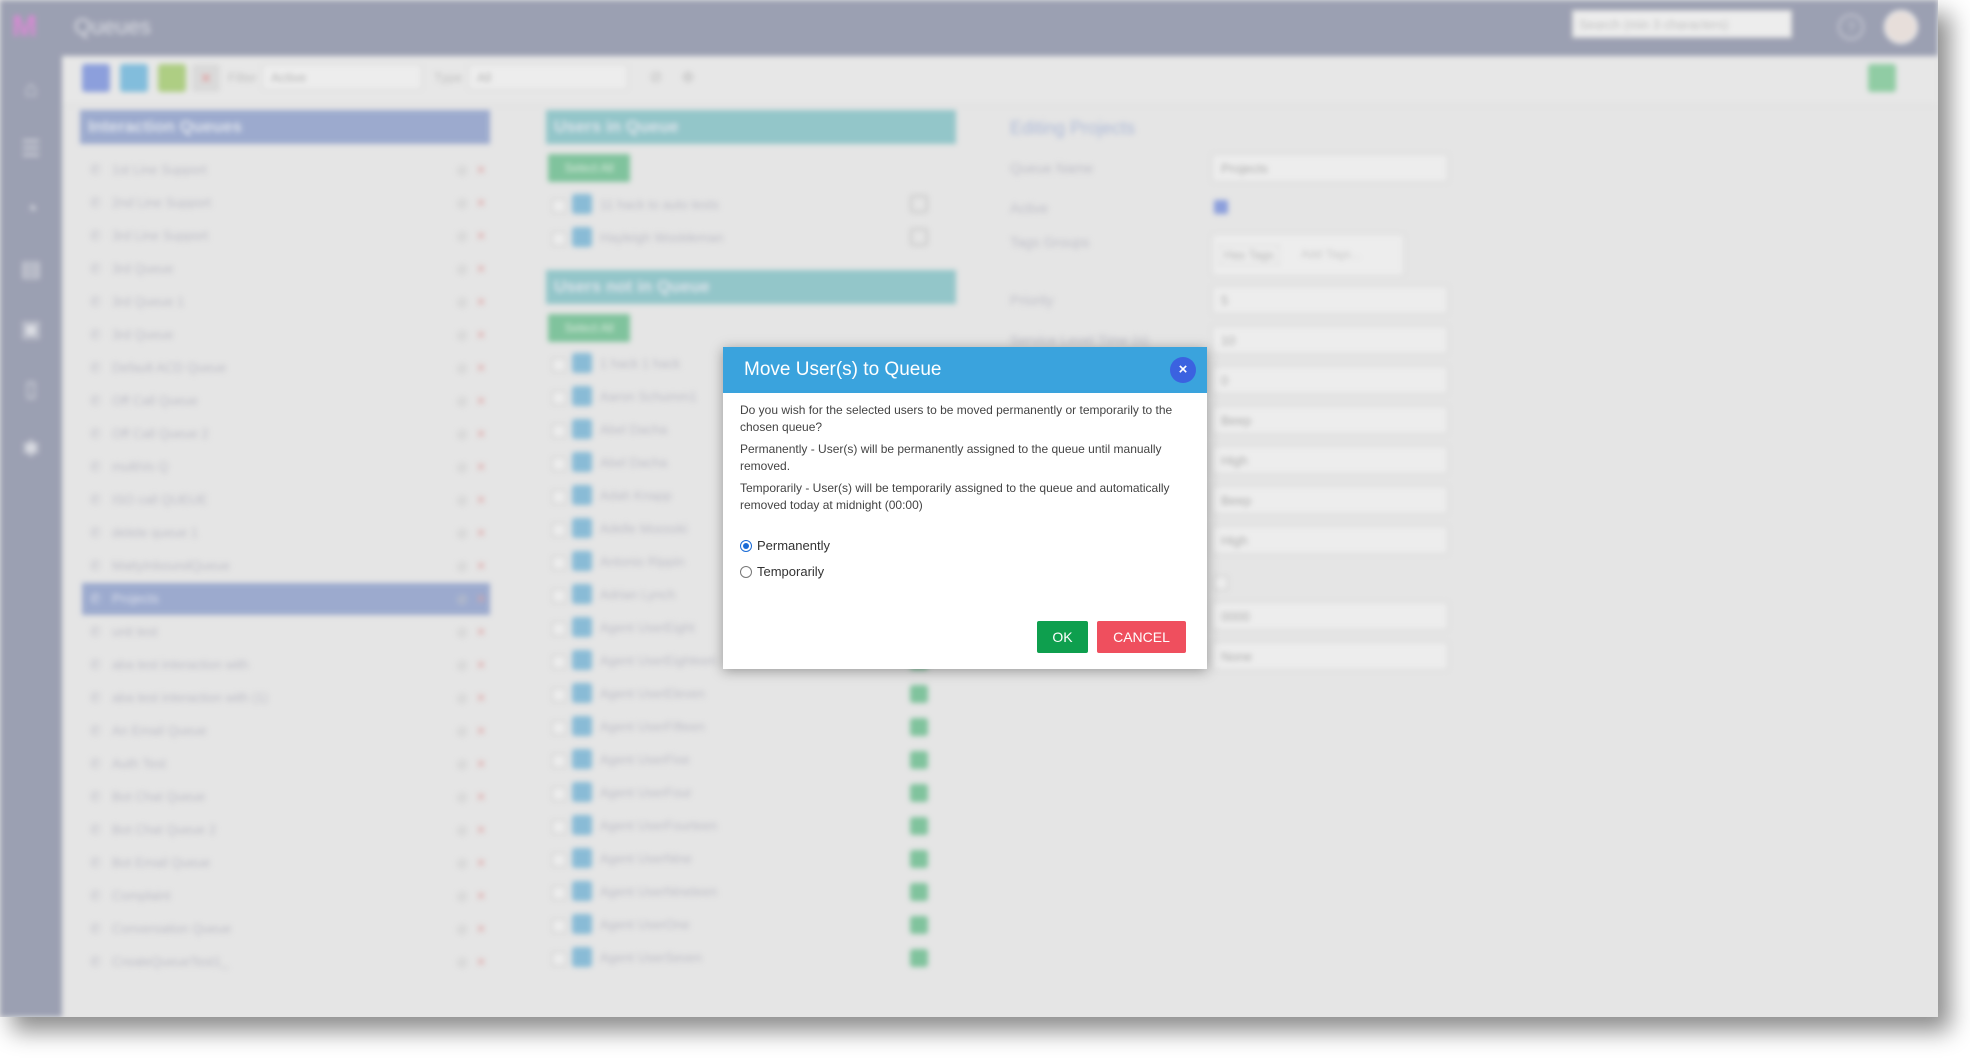  I want to click on dialog-title: Move User(s) to Queue, so click(843, 369).